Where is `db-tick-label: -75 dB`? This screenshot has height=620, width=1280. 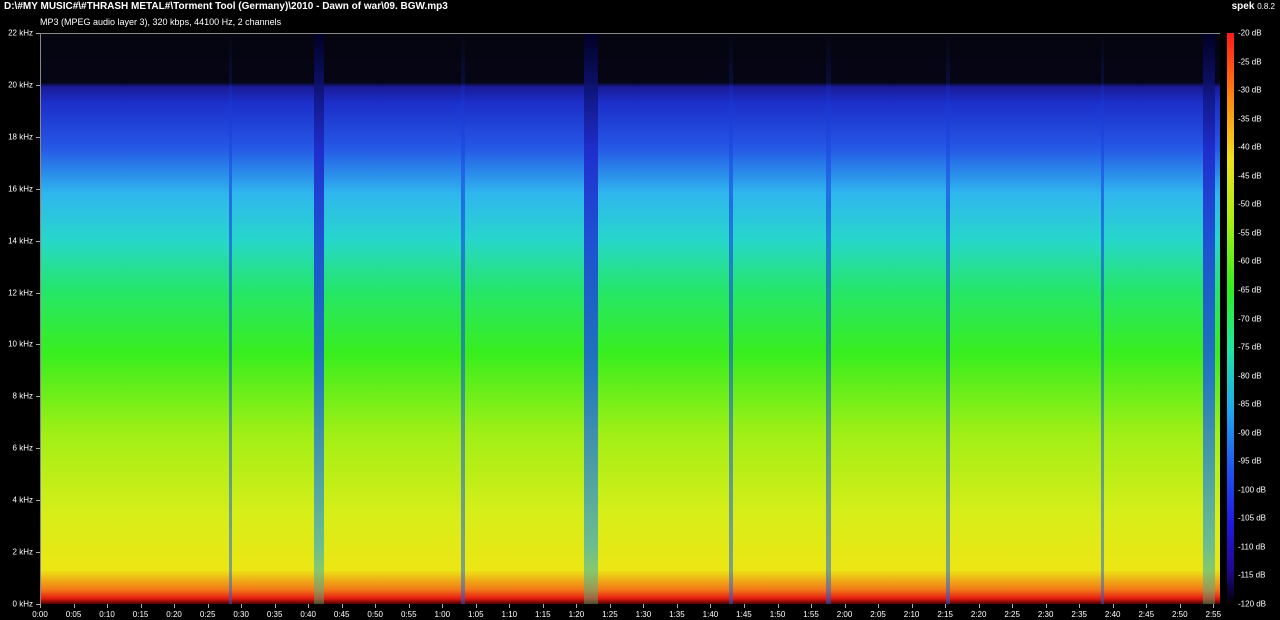 db-tick-label: -75 dB is located at coordinates (1250, 347).